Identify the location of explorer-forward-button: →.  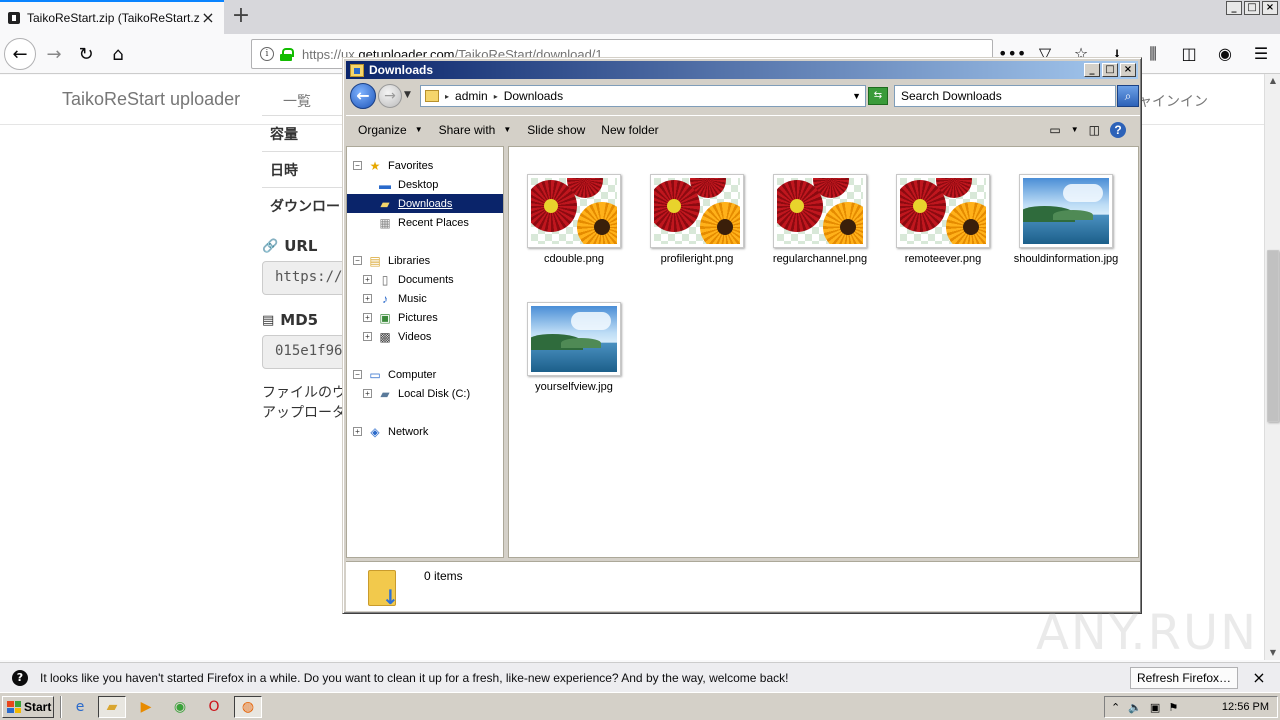
(390, 96).